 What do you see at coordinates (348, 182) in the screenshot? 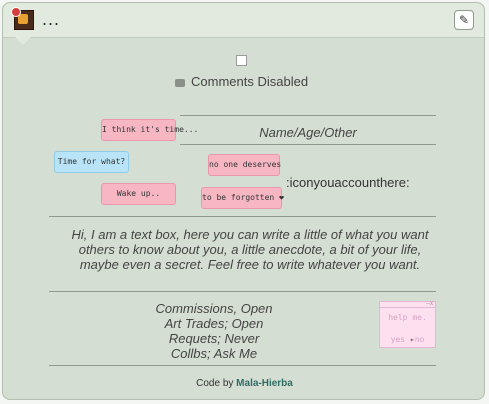
I see `account-handle: :iconyouaccounthere:` at bounding box center [348, 182].